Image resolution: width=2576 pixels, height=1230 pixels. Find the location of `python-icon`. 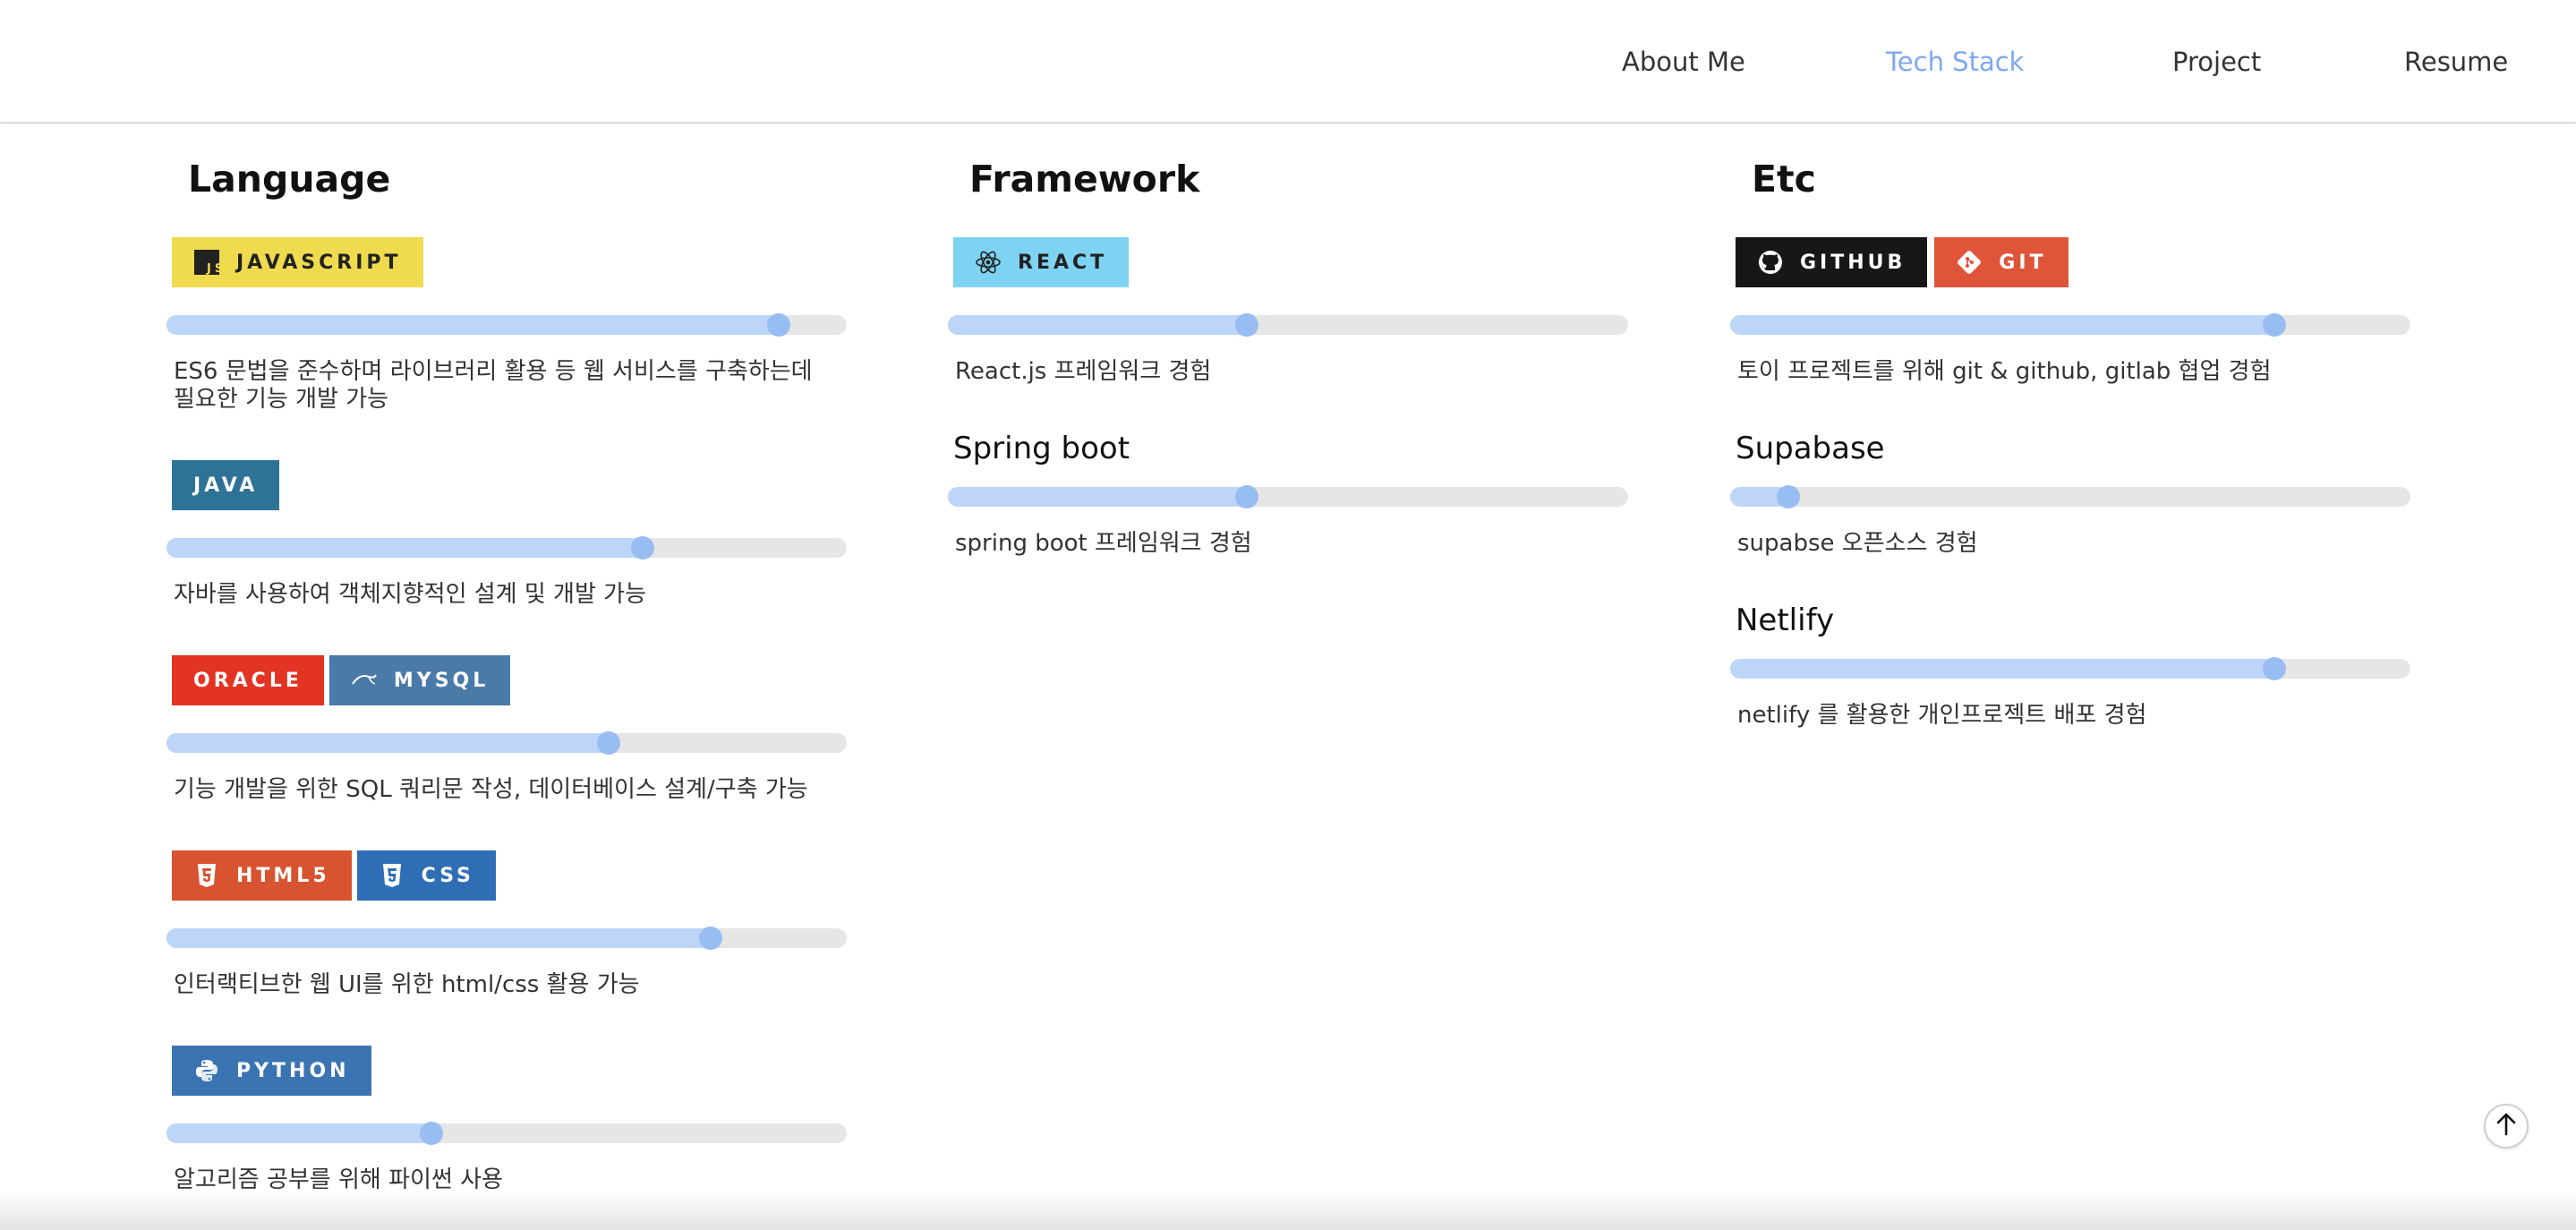

python-icon is located at coordinates (206, 1071).